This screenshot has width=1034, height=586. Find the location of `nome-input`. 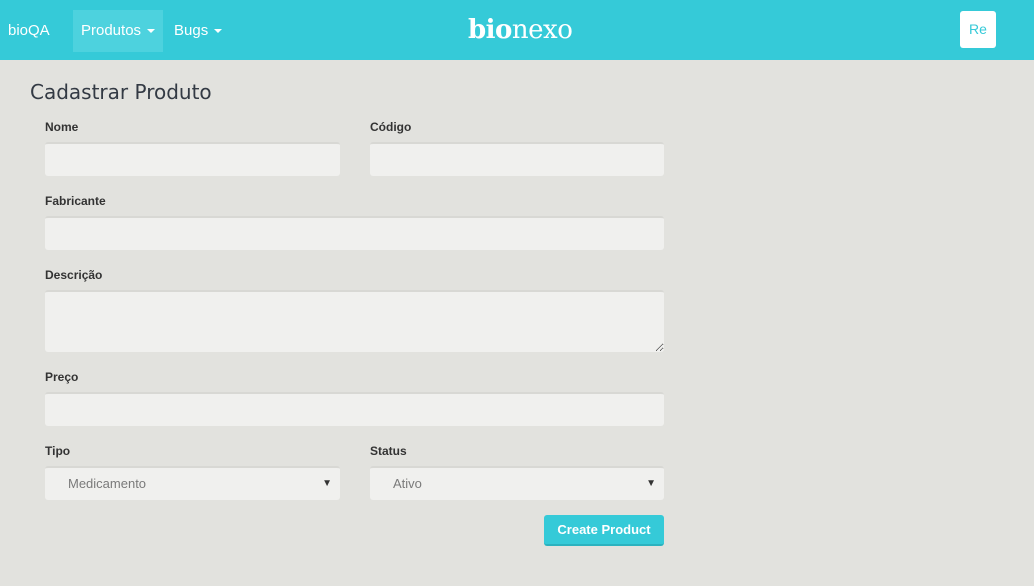

nome-input is located at coordinates (192, 159).